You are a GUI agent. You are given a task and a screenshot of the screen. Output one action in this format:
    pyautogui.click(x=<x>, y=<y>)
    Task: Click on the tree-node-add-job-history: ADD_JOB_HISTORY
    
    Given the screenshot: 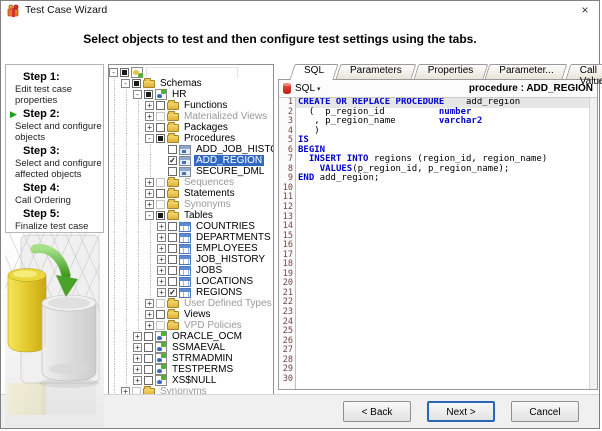 What is the action you would take?
    pyautogui.click(x=191, y=149)
    